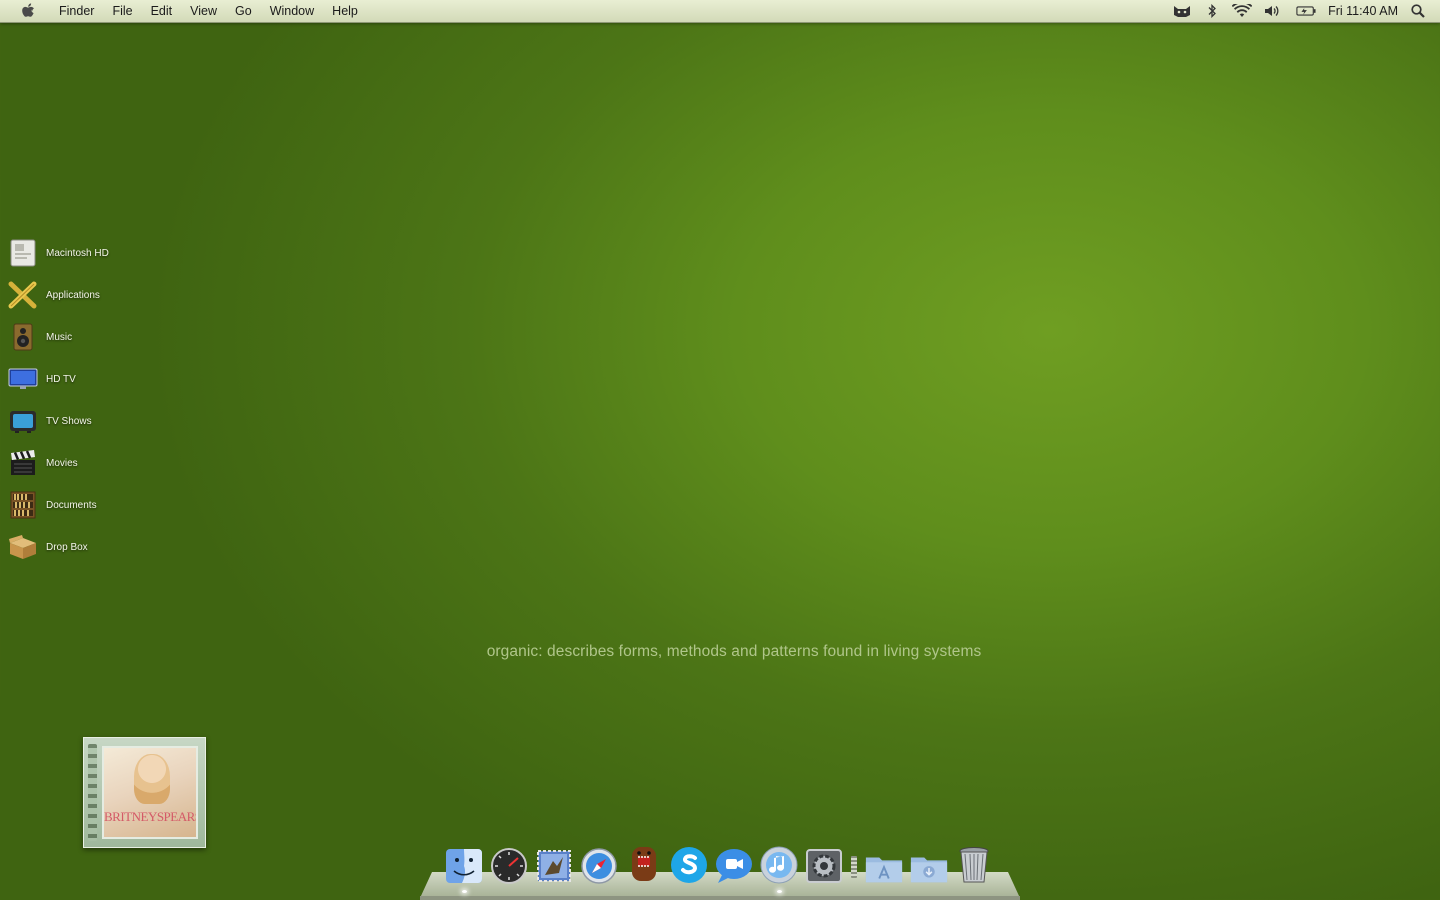 Image resolution: width=1440 pixels, height=900 pixels. What do you see at coordinates (824, 864) in the screenshot?
I see `system-preferences-icon` at bounding box center [824, 864].